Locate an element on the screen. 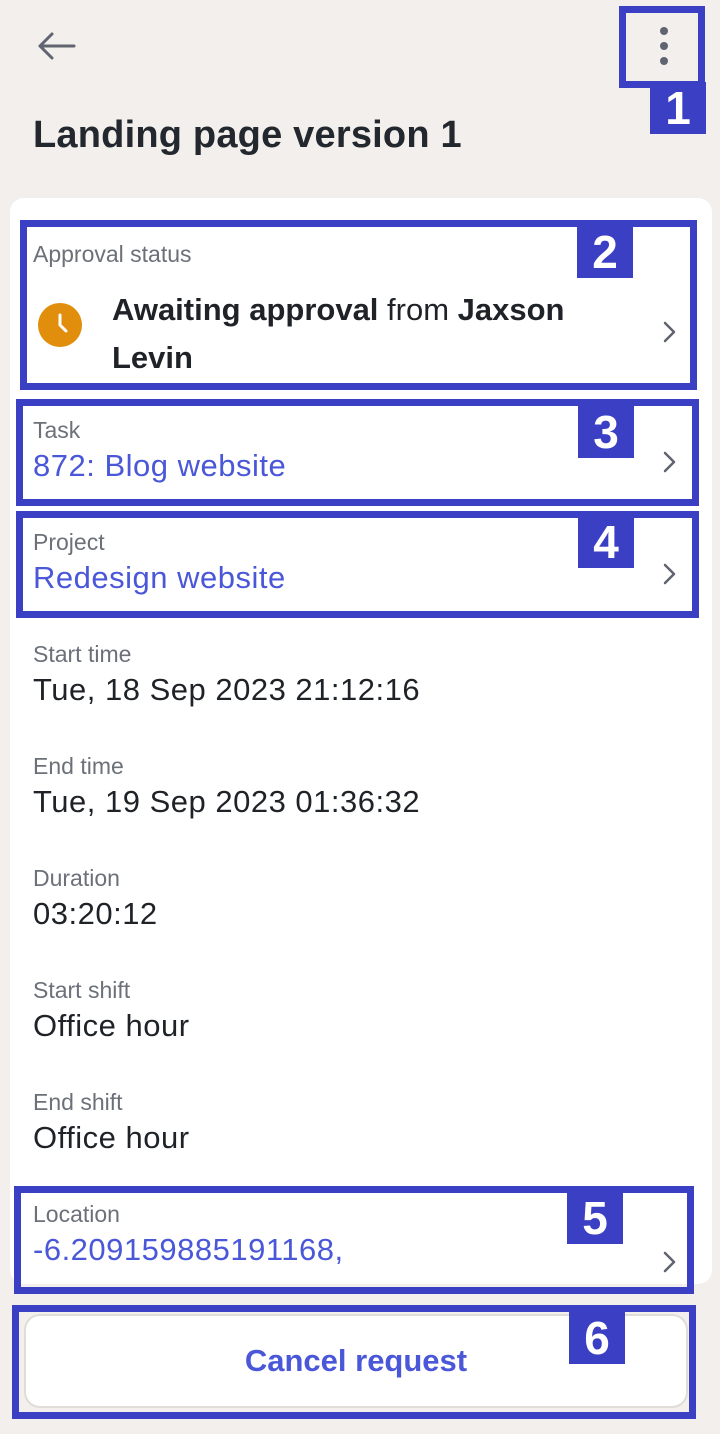 The image size is (720, 1434). end-time-row: End time Tue, 19 Sep 2023 01:36:32 is located at coordinates (363, 787).